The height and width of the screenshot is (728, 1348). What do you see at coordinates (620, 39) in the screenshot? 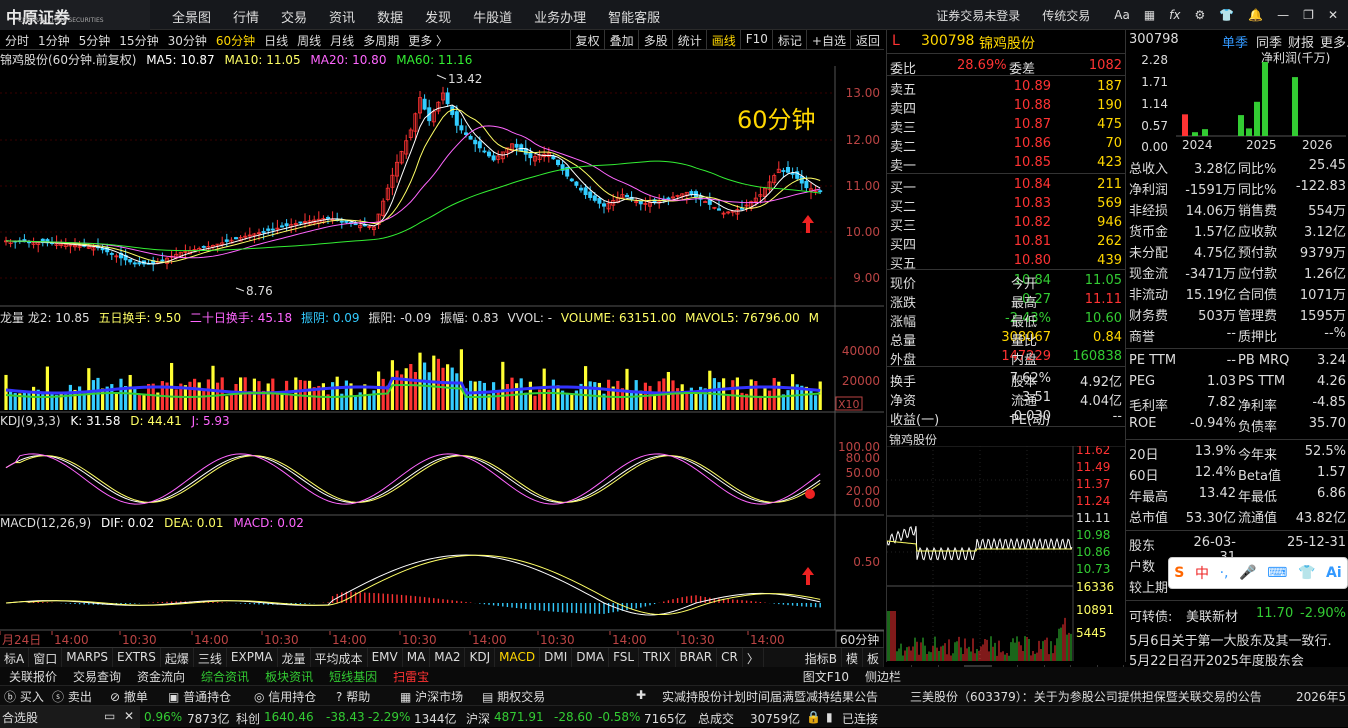
I see `tool-overlay: 叠加` at bounding box center [620, 39].